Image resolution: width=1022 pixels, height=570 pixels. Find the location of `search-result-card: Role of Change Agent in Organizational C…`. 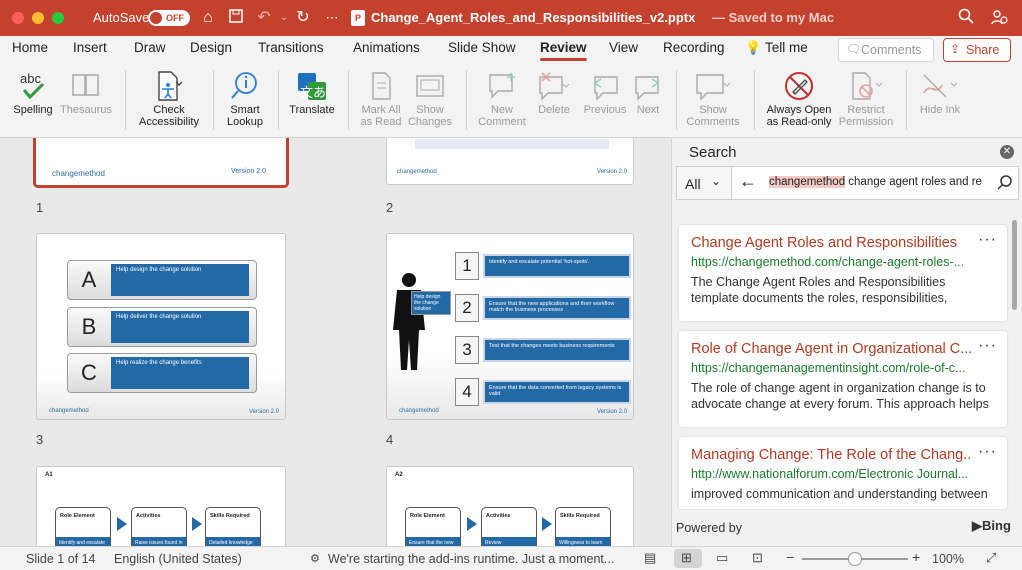

search-result-card: Role of Change Agent in Organizational C… is located at coordinates (843, 379).